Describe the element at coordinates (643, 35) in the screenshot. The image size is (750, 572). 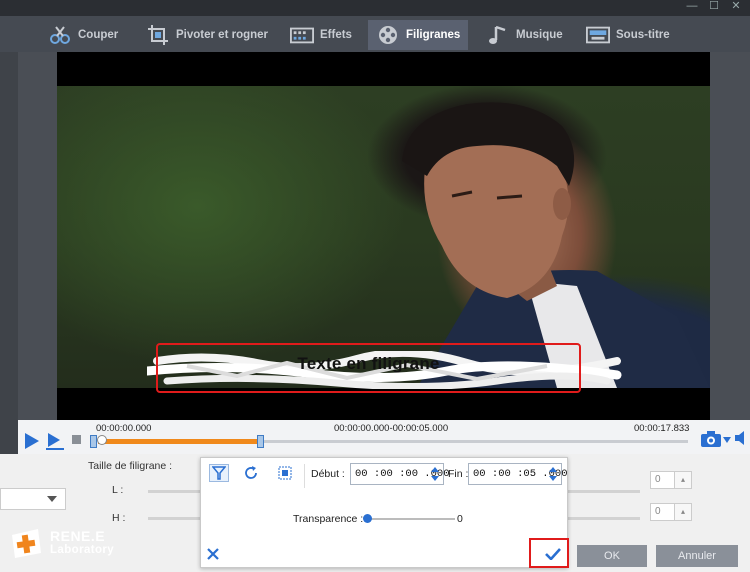
I see `tab-label: Sous-titre` at that location.